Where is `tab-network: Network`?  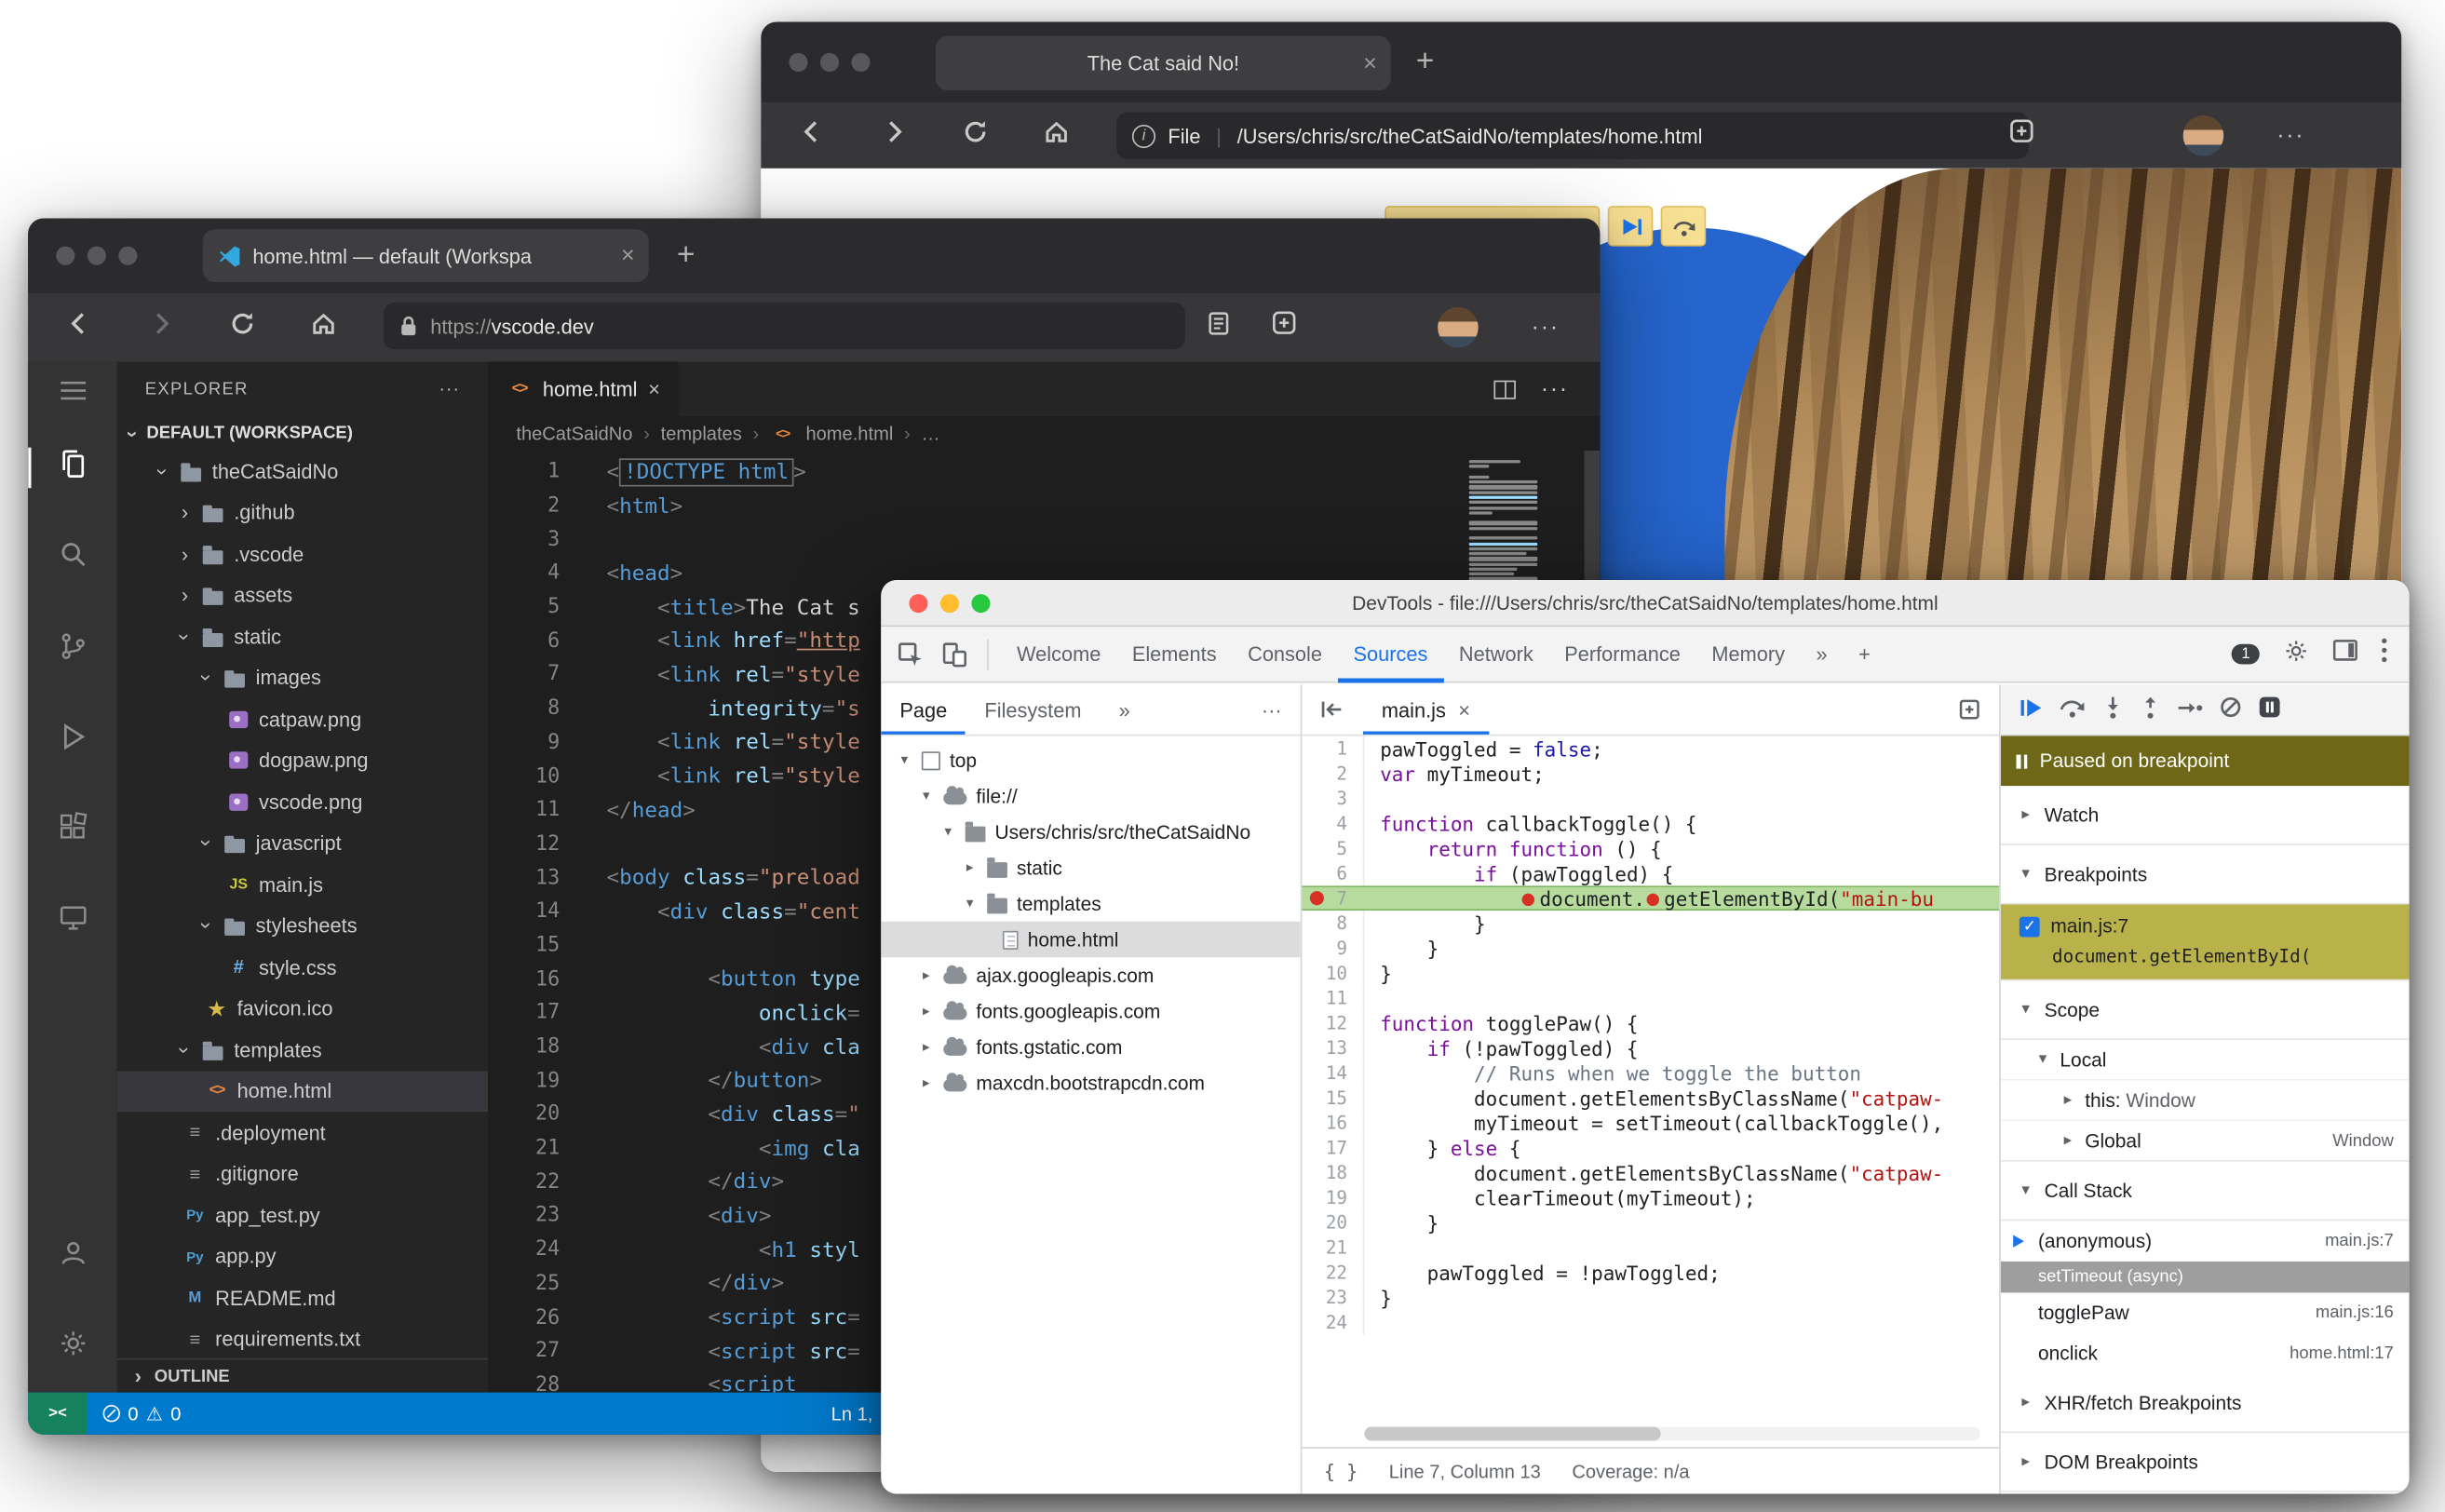
tab-network: Network is located at coordinates (1495, 654).